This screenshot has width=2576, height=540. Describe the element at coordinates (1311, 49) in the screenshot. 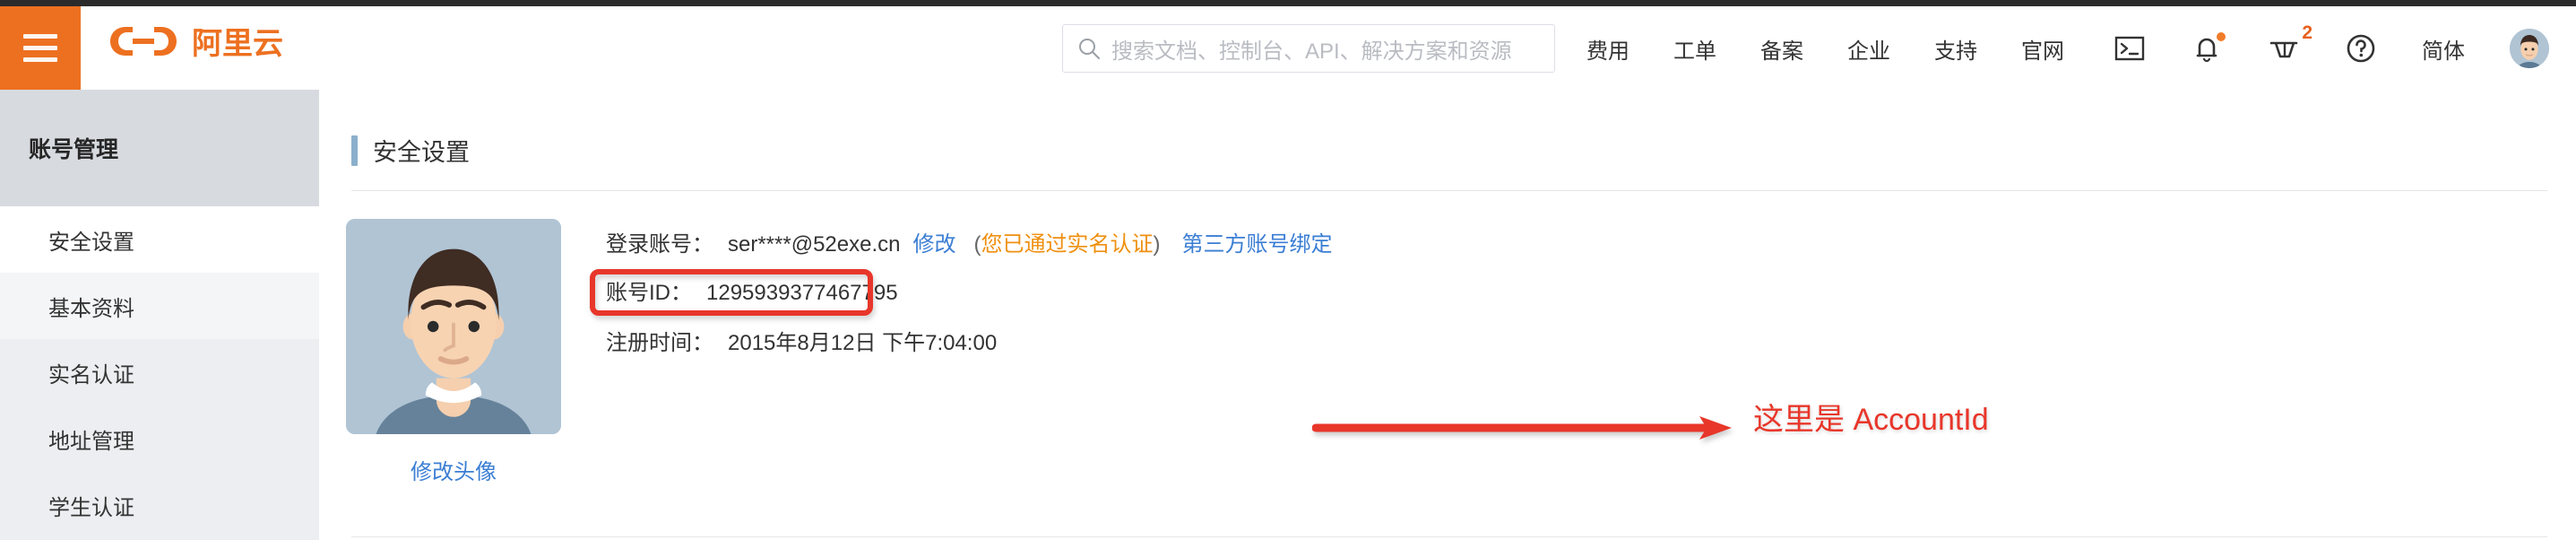

I see `search-input-placeholder: 搜索文档、控制台、API、解决方案和资源` at that location.